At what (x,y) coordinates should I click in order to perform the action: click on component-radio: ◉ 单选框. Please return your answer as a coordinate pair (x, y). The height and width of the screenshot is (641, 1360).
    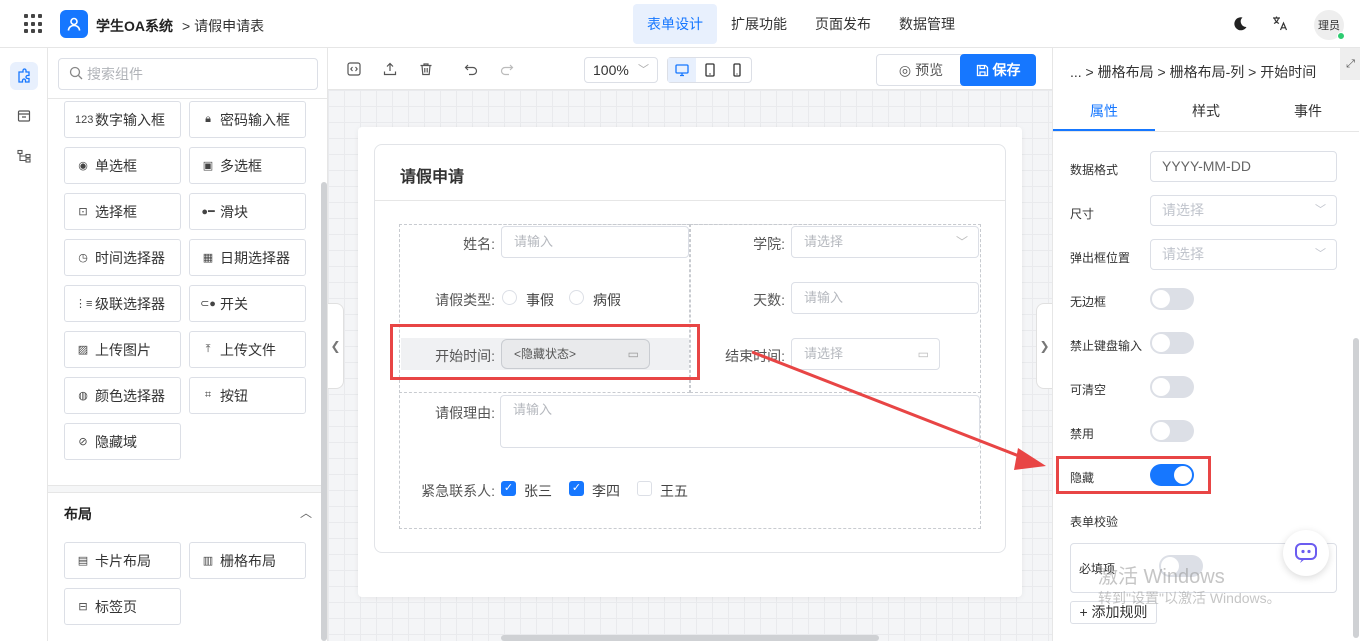
    Looking at the image, I should click on (122, 165).